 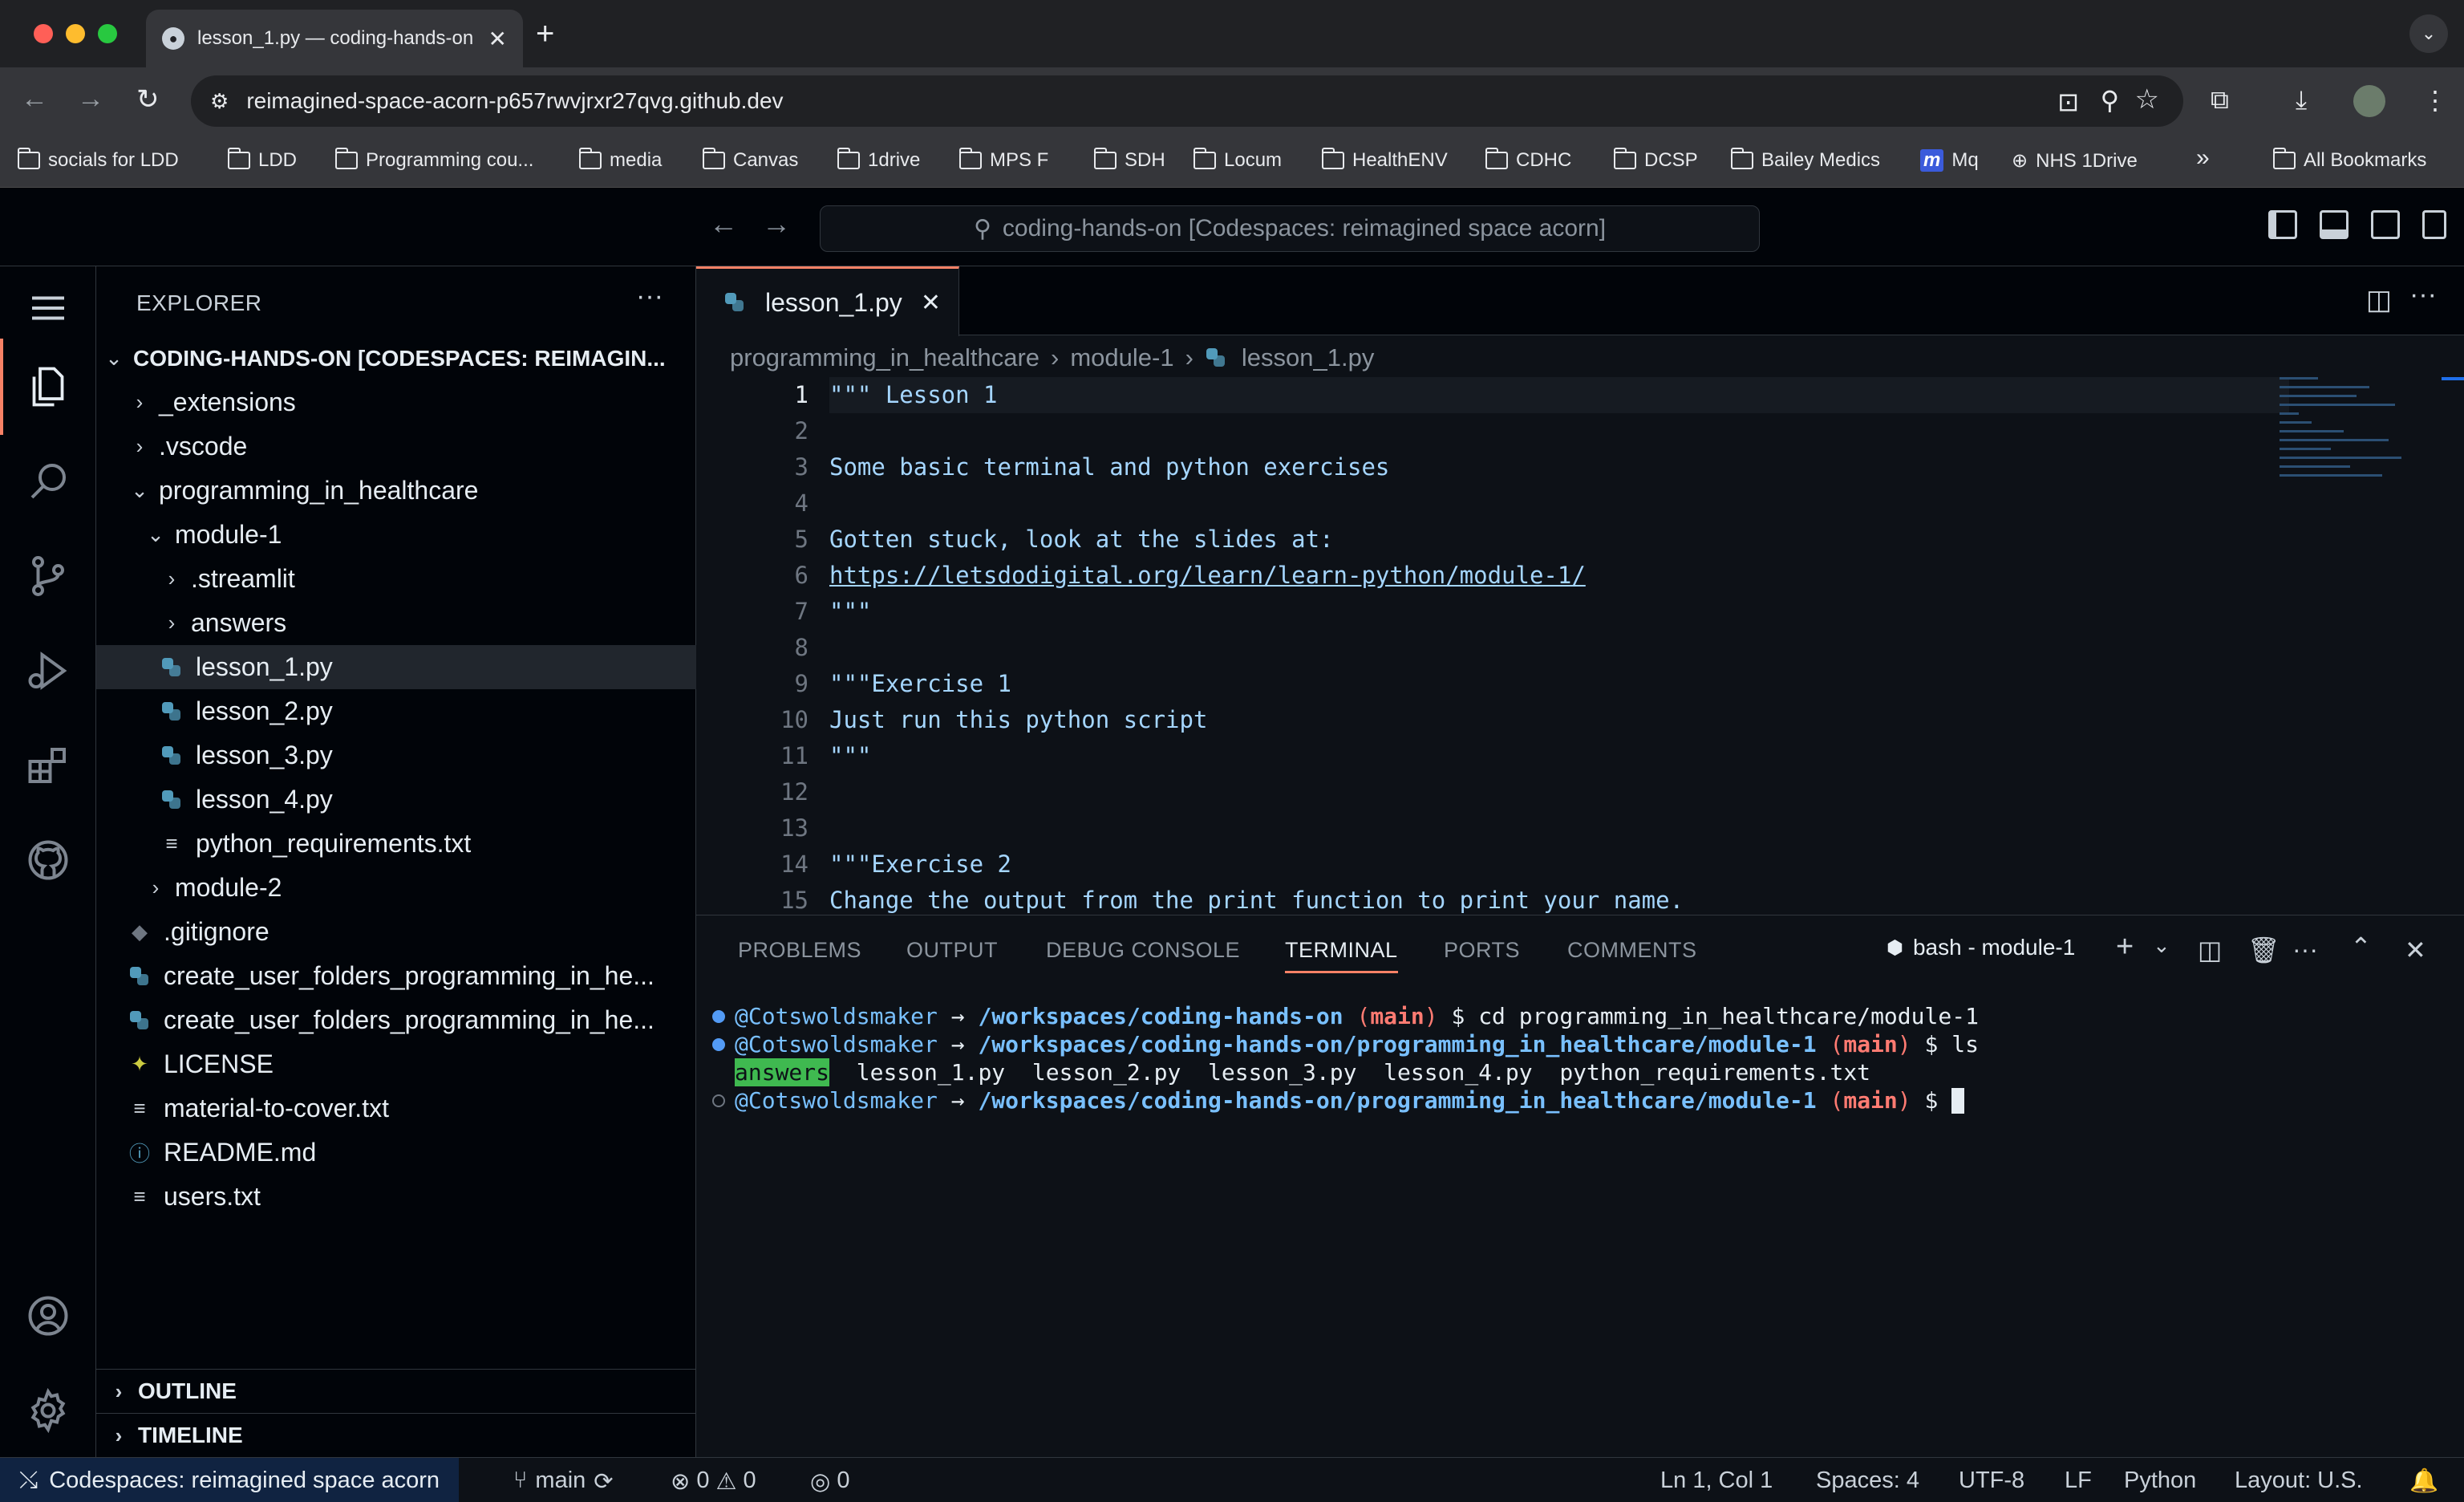 I want to click on bookmark-folder: SDH, so click(x=1129, y=160).